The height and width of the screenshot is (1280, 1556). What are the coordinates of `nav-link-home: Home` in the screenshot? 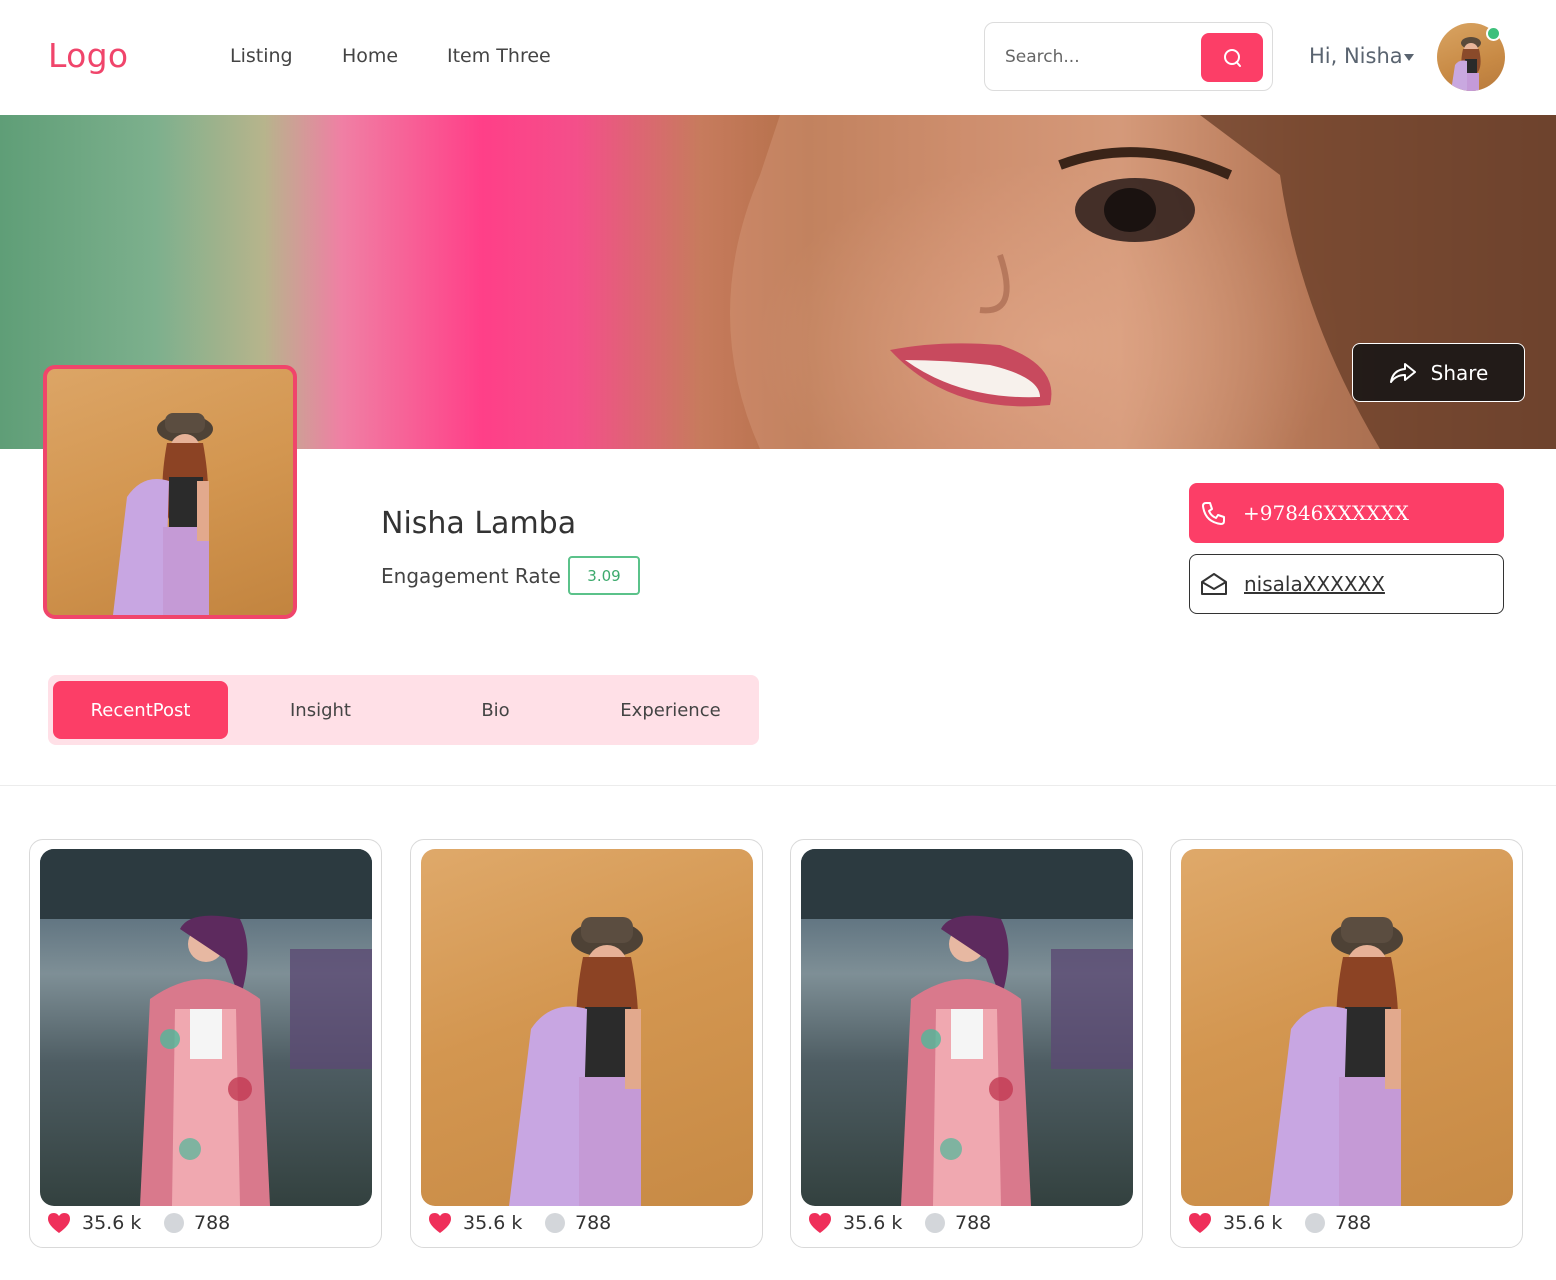 It's located at (370, 56).